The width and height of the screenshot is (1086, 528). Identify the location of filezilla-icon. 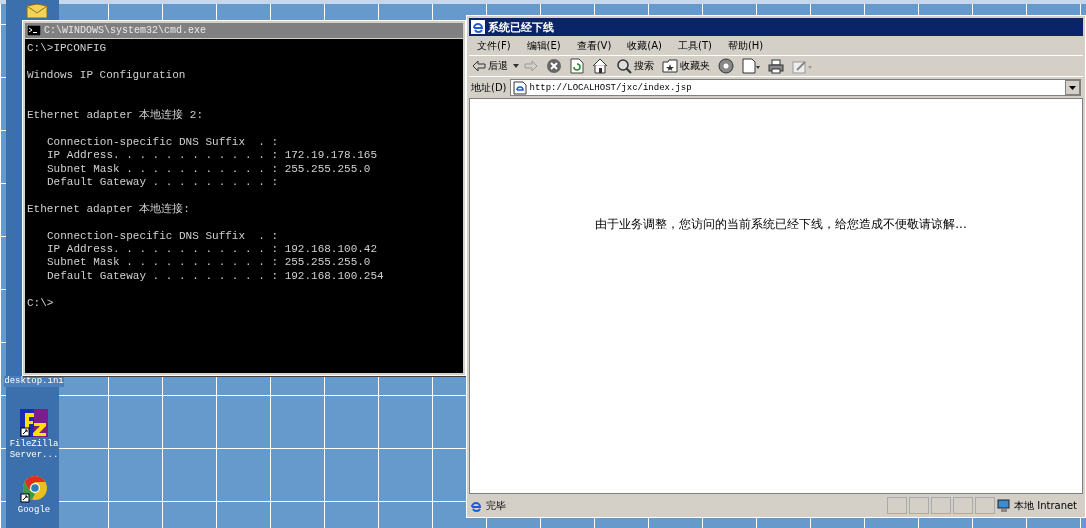
(34, 423).